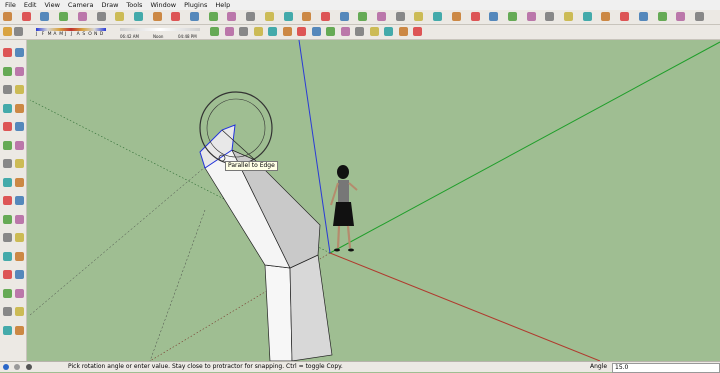 The height and width of the screenshot is (373, 720). Describe the element at coordinates (403, 31) in the screenshot. I see `outliner-icon` at that location.